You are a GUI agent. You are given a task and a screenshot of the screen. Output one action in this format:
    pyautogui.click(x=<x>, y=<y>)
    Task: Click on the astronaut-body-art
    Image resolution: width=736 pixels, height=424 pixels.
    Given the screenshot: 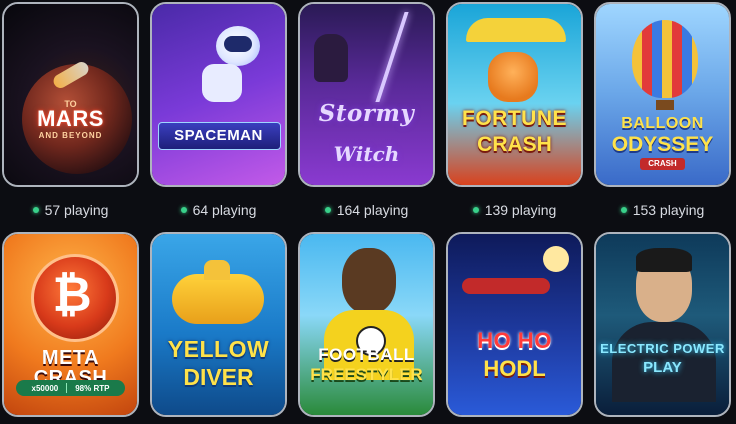 What is the action you would take?
    pyautogui.click(x=222, y=83)
    